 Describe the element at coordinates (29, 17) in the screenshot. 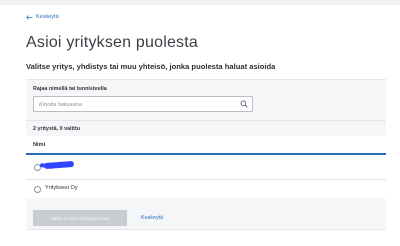

I see `arrow-left-icon` at that location.